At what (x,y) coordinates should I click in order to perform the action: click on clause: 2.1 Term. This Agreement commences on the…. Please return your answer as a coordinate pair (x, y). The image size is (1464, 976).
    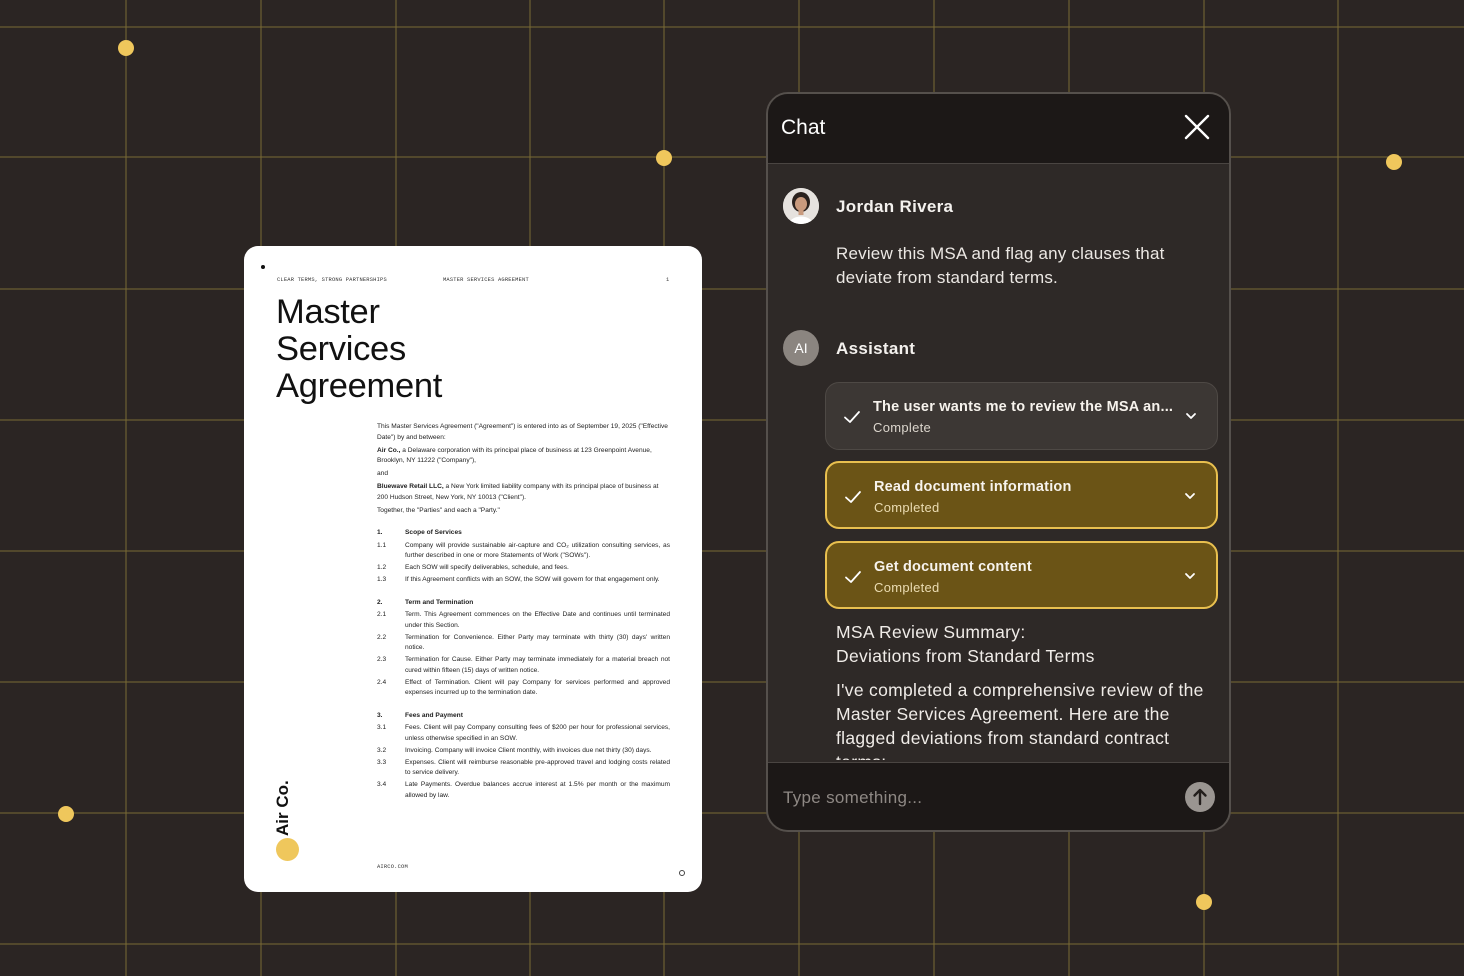
    Looking at the image, I should click on (523, 620).